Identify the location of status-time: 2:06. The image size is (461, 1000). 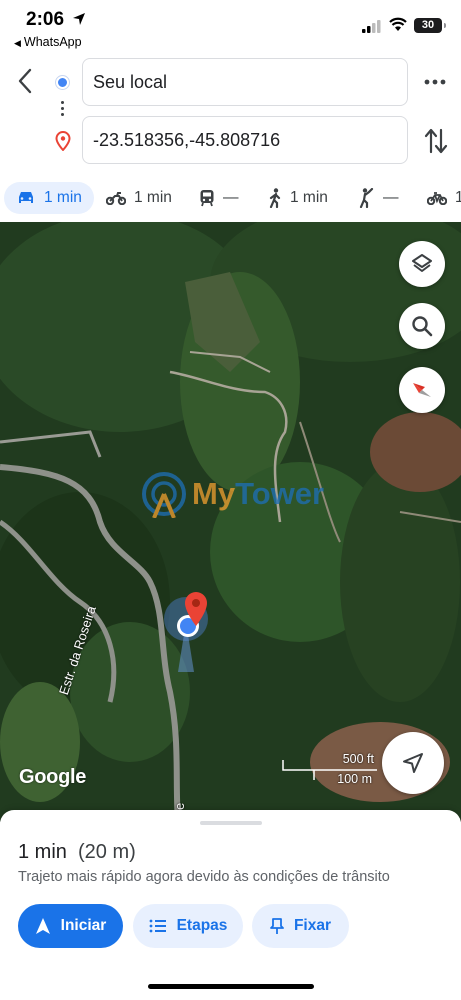
(45, 19).